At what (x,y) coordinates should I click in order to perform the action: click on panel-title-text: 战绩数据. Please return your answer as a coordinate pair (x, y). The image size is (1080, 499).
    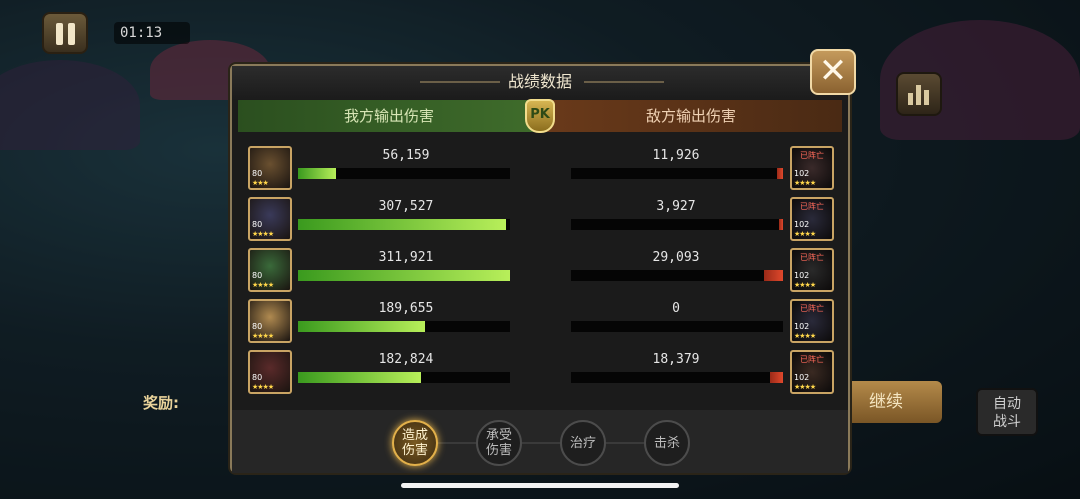
    Looking at the image, I should click on (539, 81).